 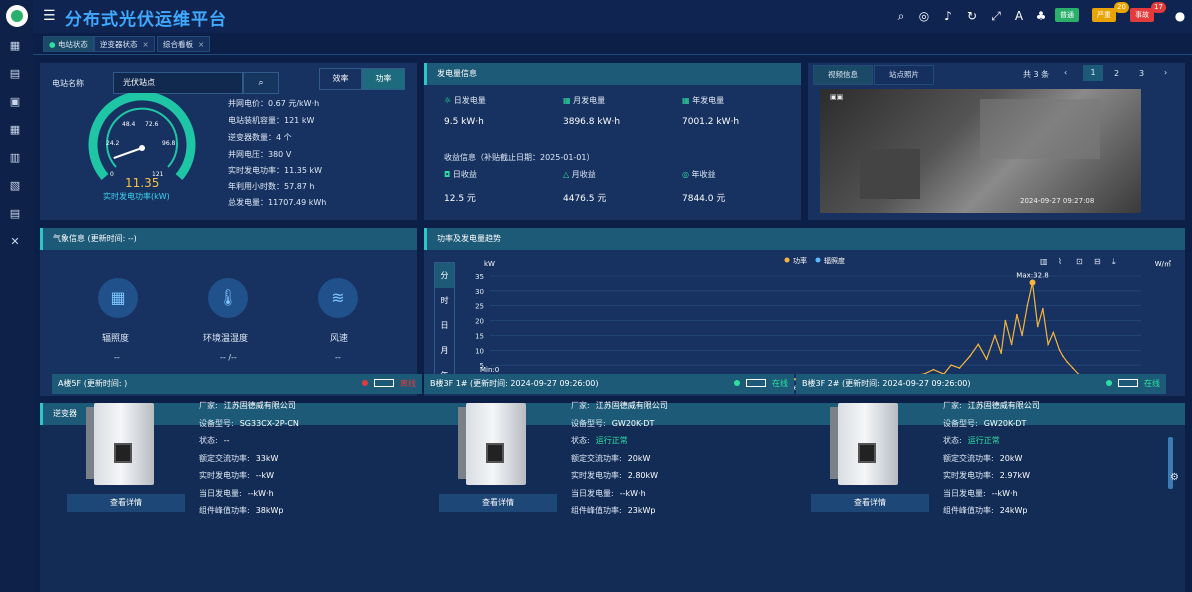 What do you see at coordinates (609, 384) in the screenshot?
I see `inverter-card-header: B楼3F 1# (更新时间: 2024-09-27 09:26:00) 在线` at bounding box center [609, 384].